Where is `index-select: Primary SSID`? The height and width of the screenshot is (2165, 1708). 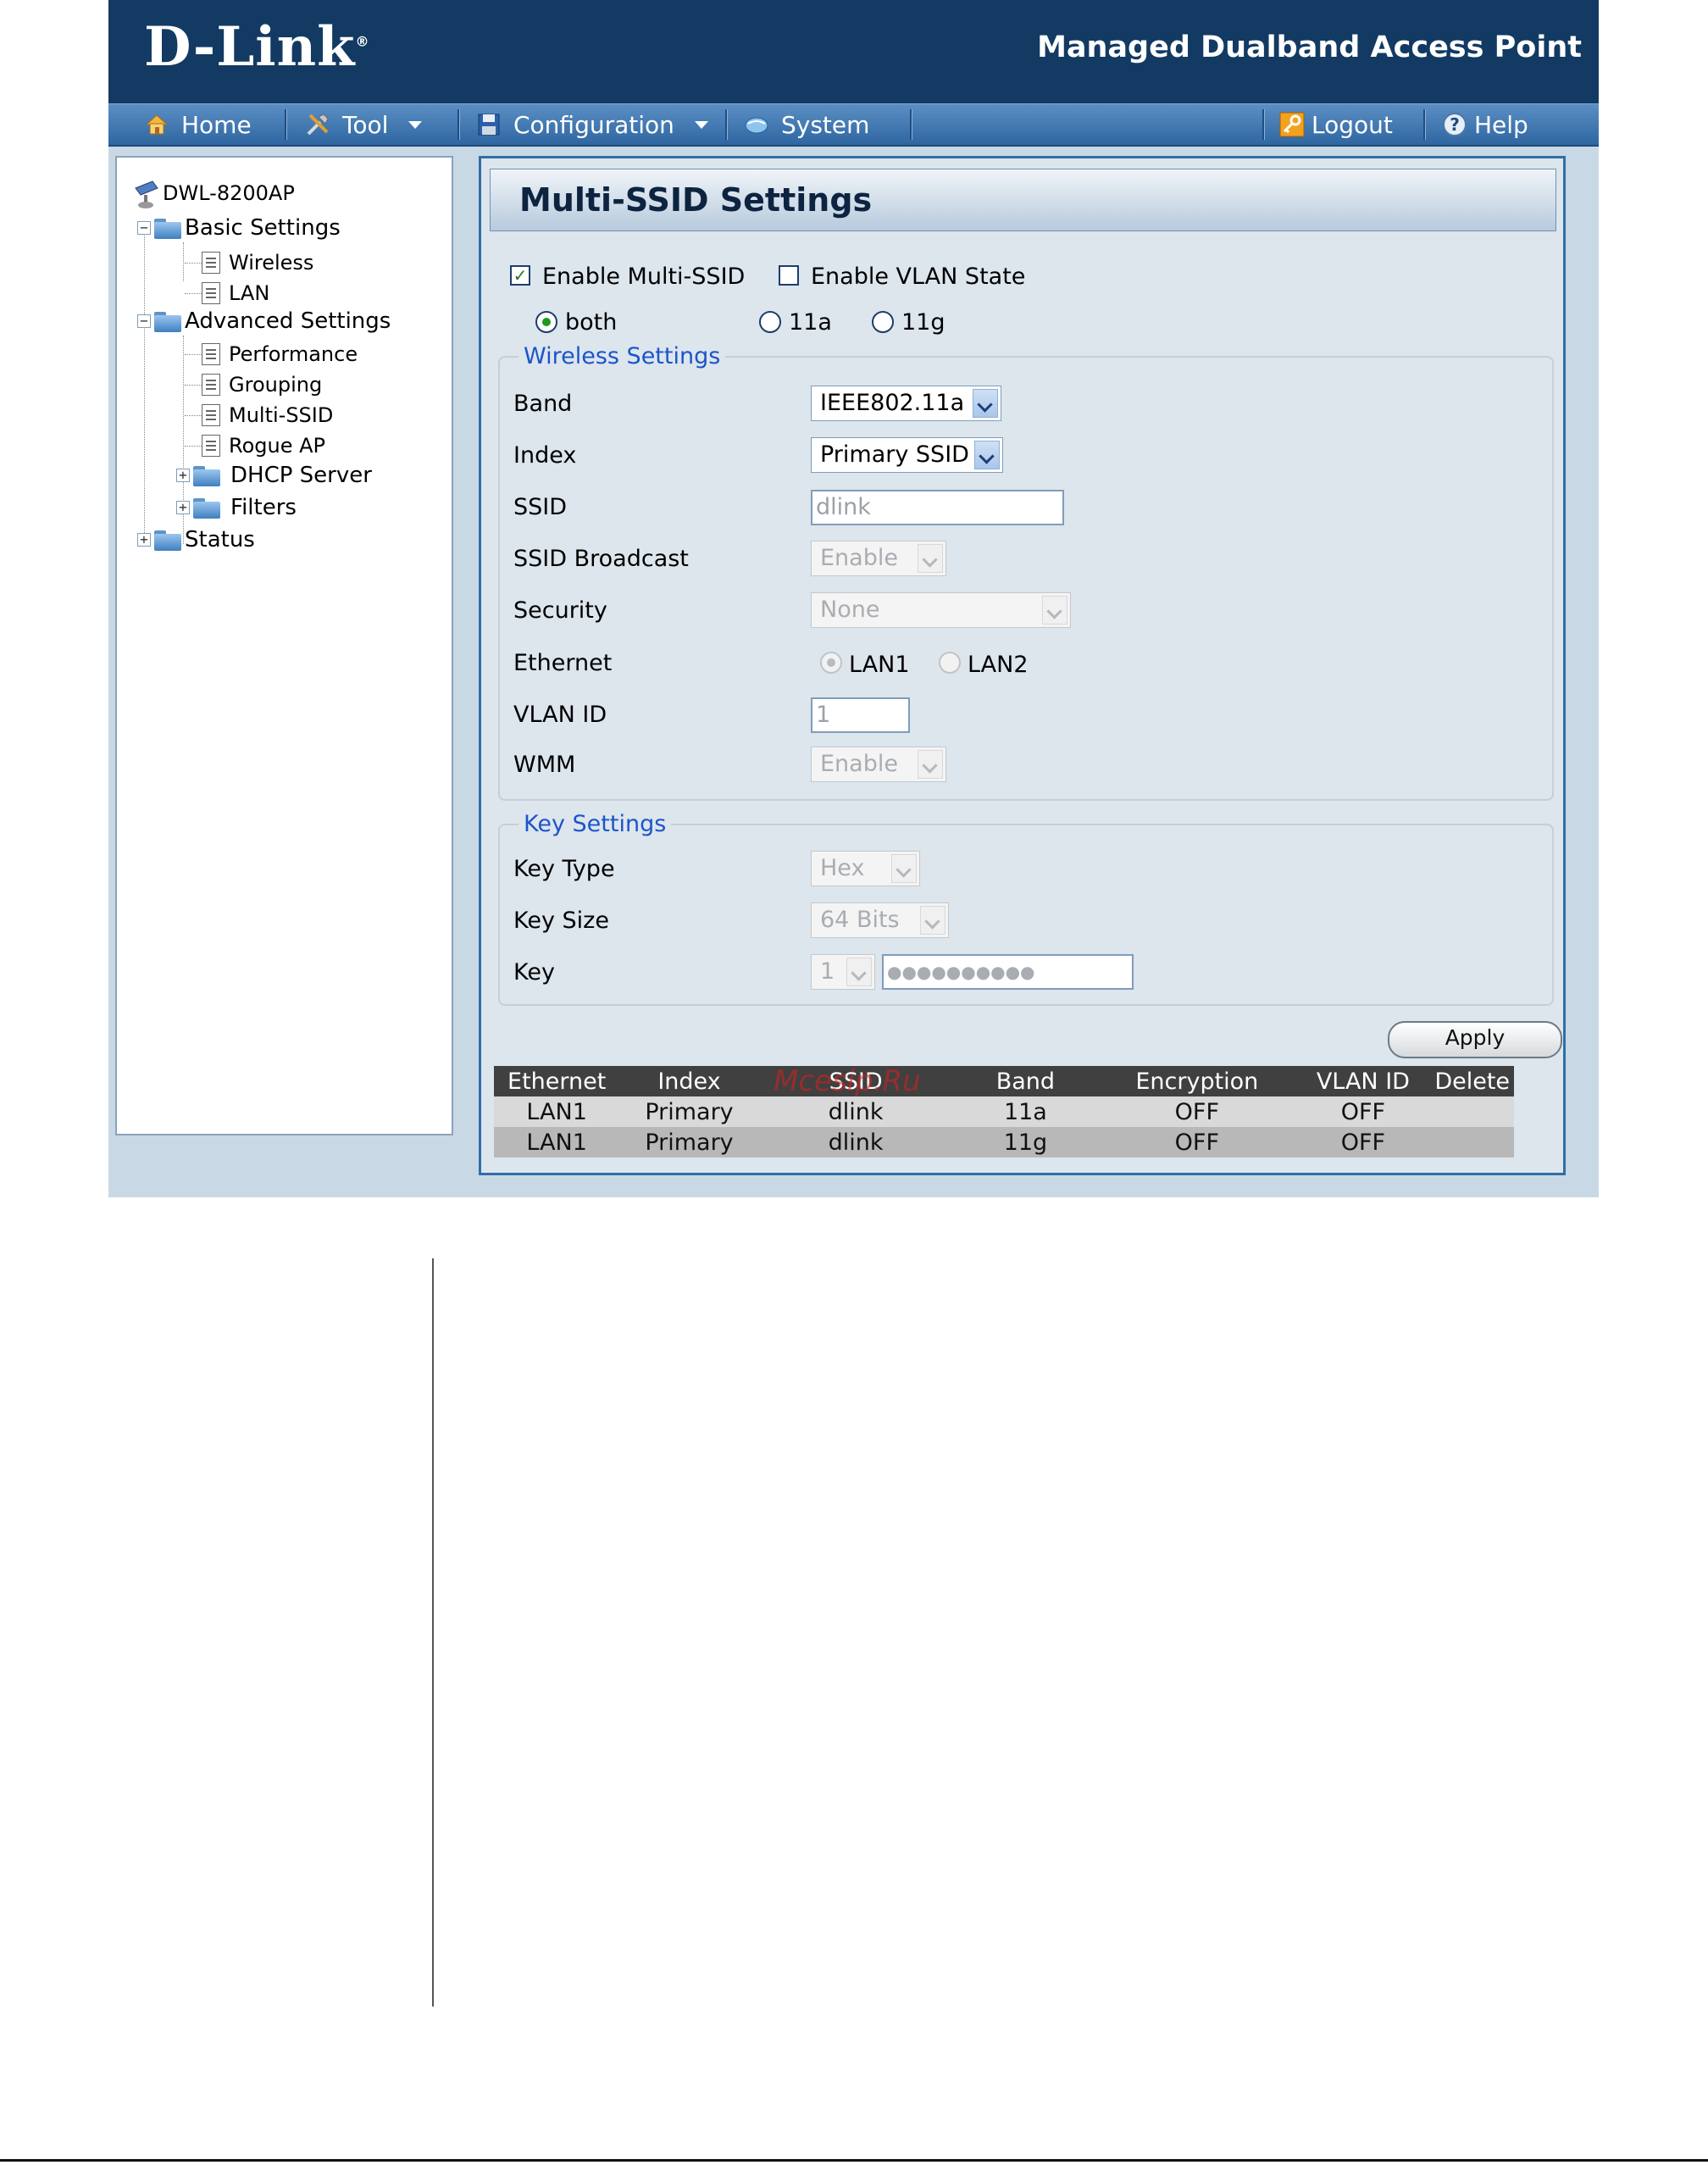 index-select: Primary SSID is located at coordinates (907, 455).